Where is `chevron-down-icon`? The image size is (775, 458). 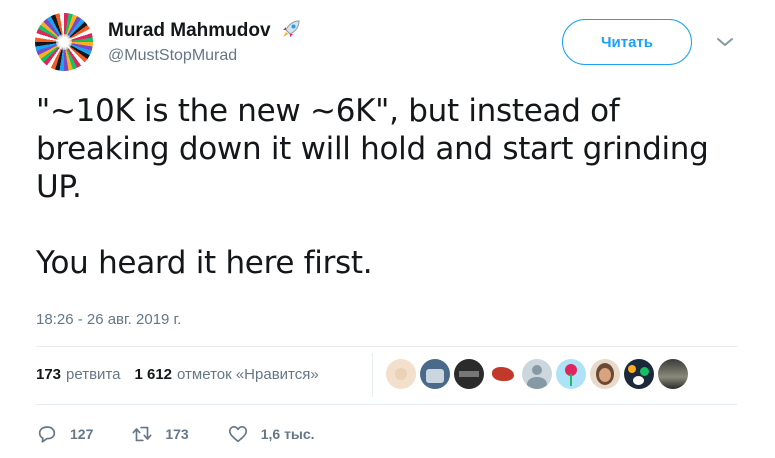 chevron-down-icon is located at coordinates (725, 42).